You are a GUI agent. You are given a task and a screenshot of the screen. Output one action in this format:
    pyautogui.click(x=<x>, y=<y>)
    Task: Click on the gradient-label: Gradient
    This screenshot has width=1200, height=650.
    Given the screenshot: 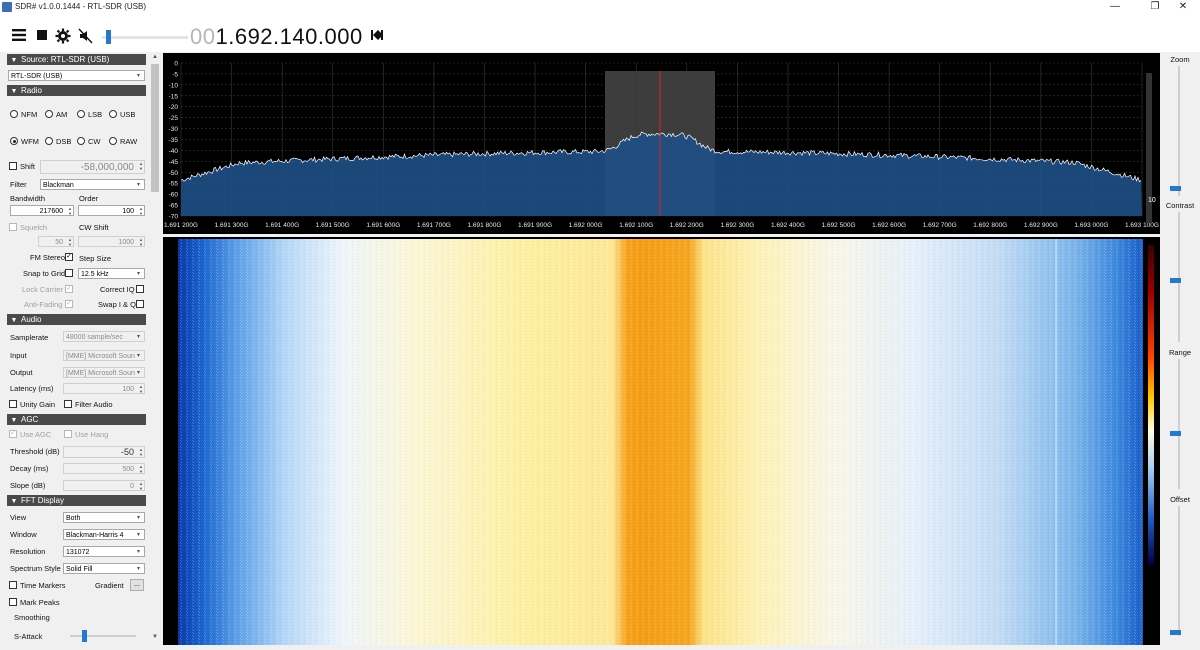 What is the action you would take?
    pyautogui.click(x=109, y=585)
    